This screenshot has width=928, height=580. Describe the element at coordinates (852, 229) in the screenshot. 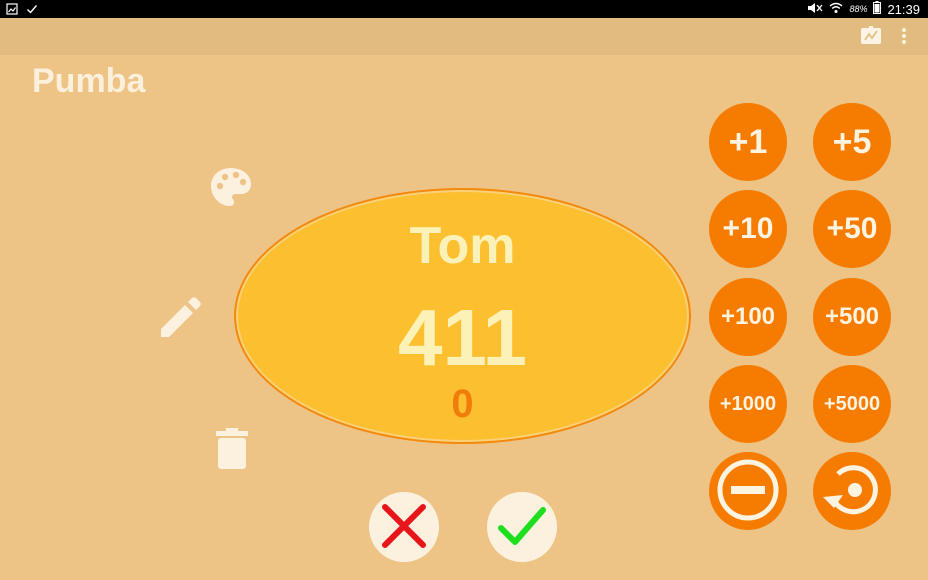

I see `add-50-button: +50` at that location.